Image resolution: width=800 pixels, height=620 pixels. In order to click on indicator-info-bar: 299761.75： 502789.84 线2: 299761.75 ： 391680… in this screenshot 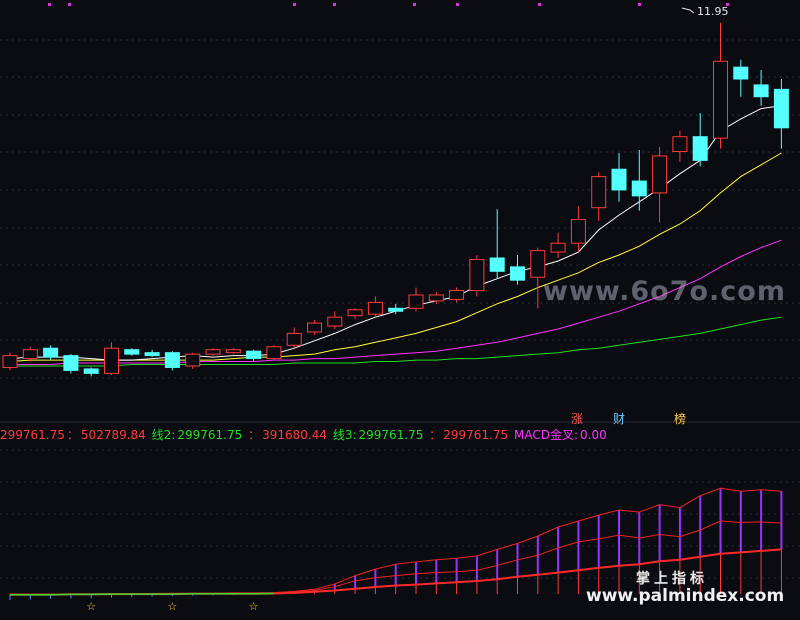, I will do `click(304, 434)`.